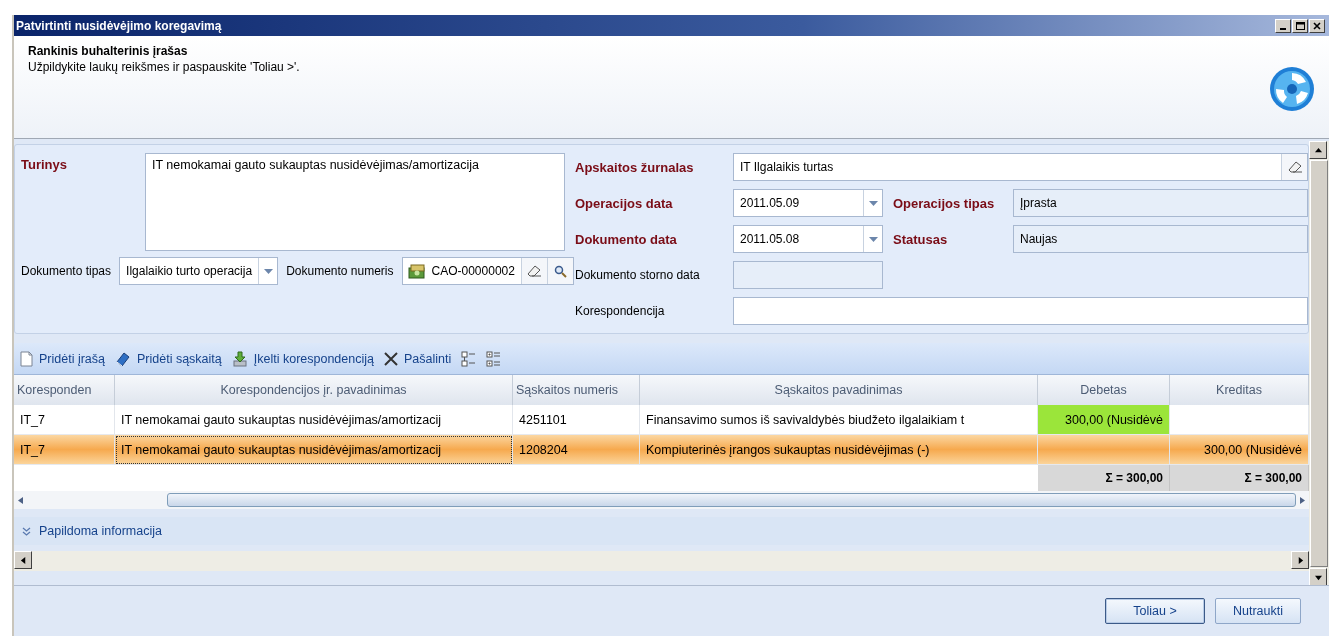 The width and height of the screenshot is (1329, 636). Describe the element at coordinates (62, 358) in the screenshot. I see `toolbar-button: Pridėti įrašą` at that location.